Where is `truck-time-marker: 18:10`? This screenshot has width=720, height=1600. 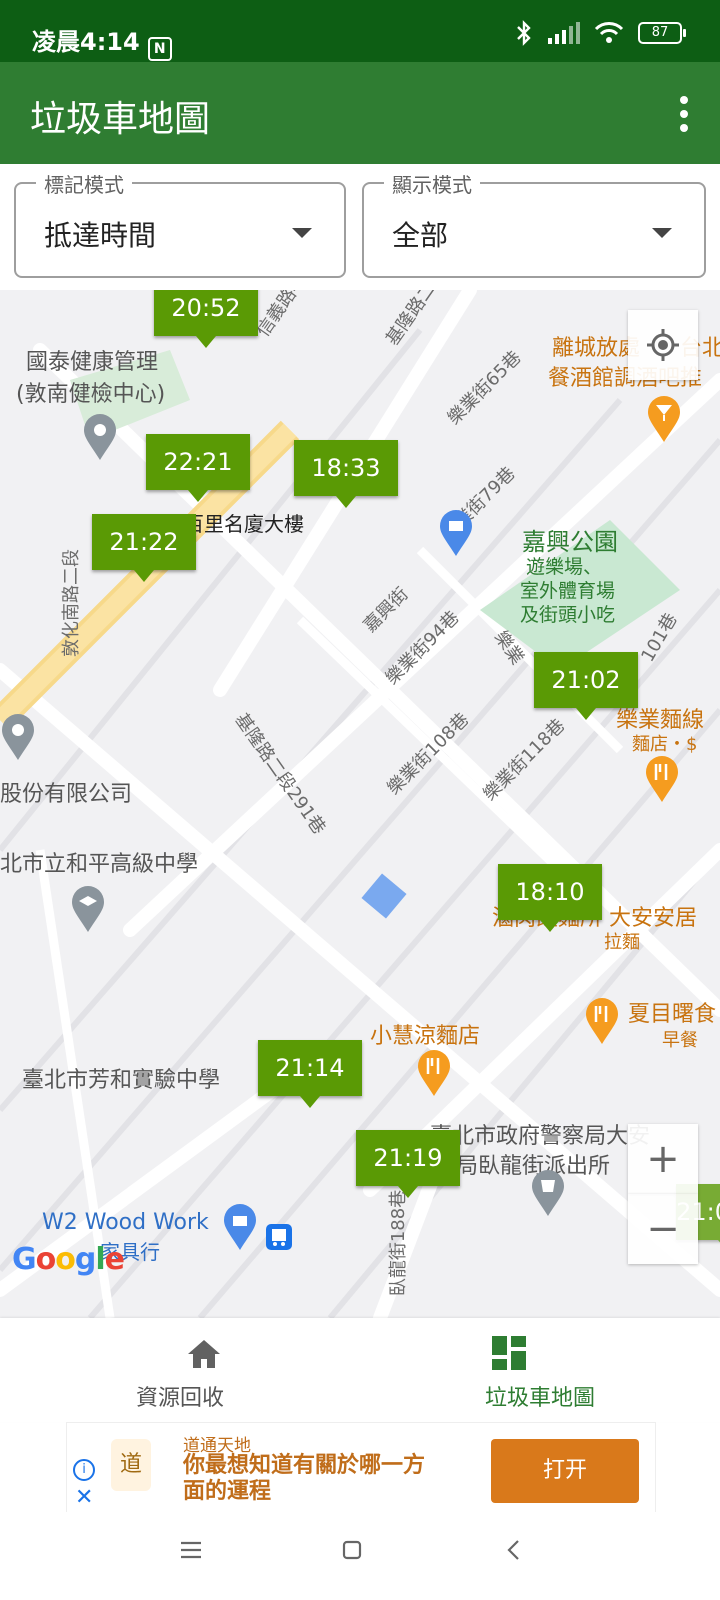
truck-time-marker: 18:10 is located at coordinates (550, 898).